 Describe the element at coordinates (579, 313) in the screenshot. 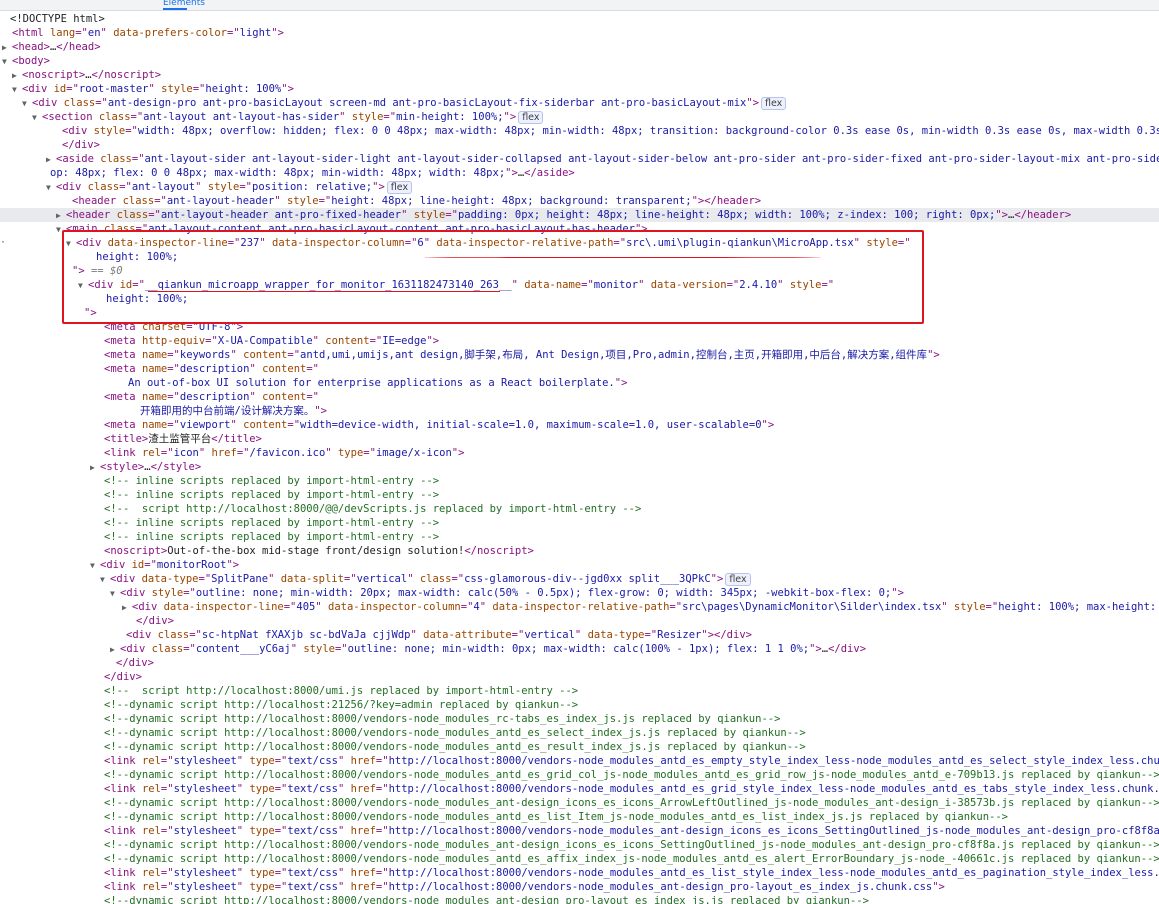

I see `dom-node-line: ">` at that location.